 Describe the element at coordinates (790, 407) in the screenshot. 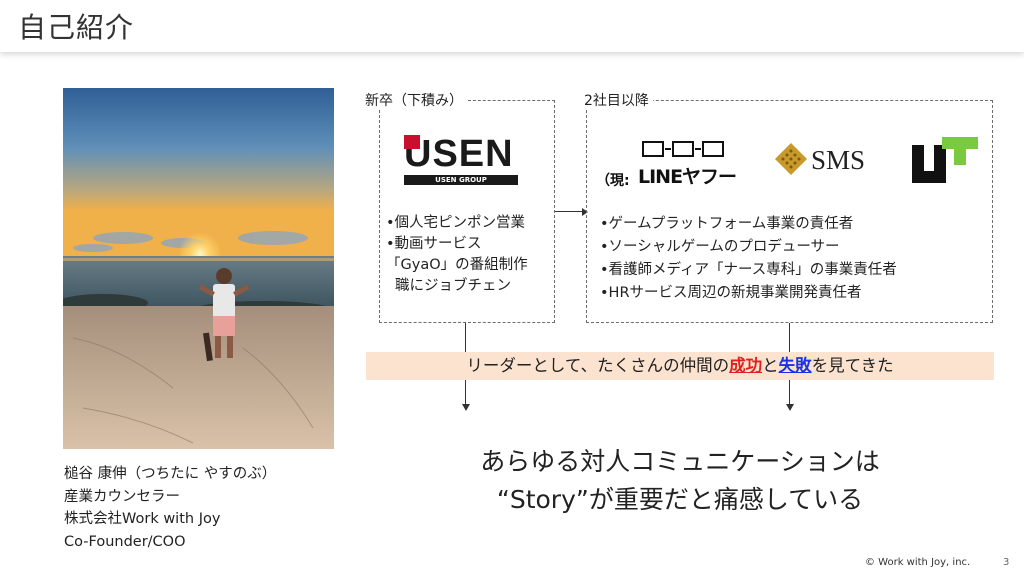

I see `down-arrow-right-head` at that location.